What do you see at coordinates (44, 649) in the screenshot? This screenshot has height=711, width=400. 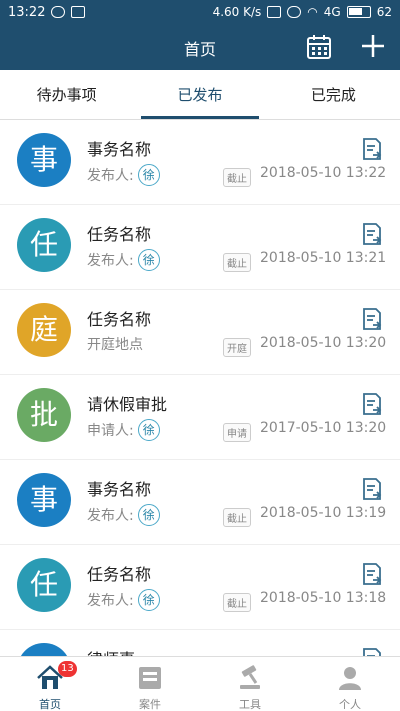 I see `item-avatar` at bounding box center [44, 649].